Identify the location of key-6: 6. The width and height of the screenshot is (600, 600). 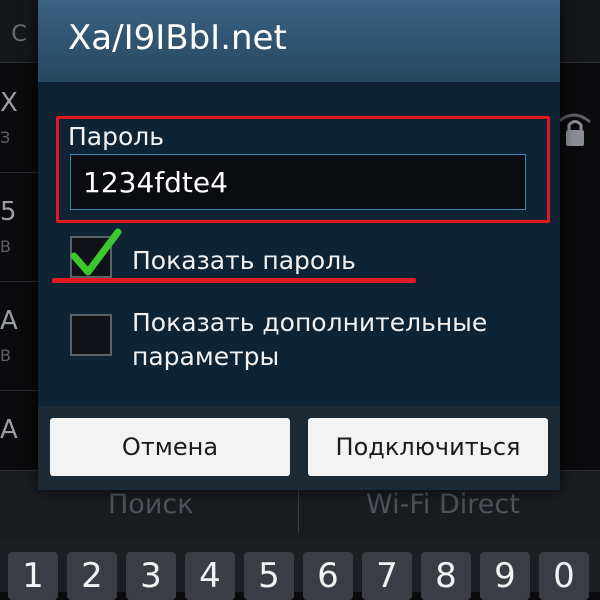
(328, 576).